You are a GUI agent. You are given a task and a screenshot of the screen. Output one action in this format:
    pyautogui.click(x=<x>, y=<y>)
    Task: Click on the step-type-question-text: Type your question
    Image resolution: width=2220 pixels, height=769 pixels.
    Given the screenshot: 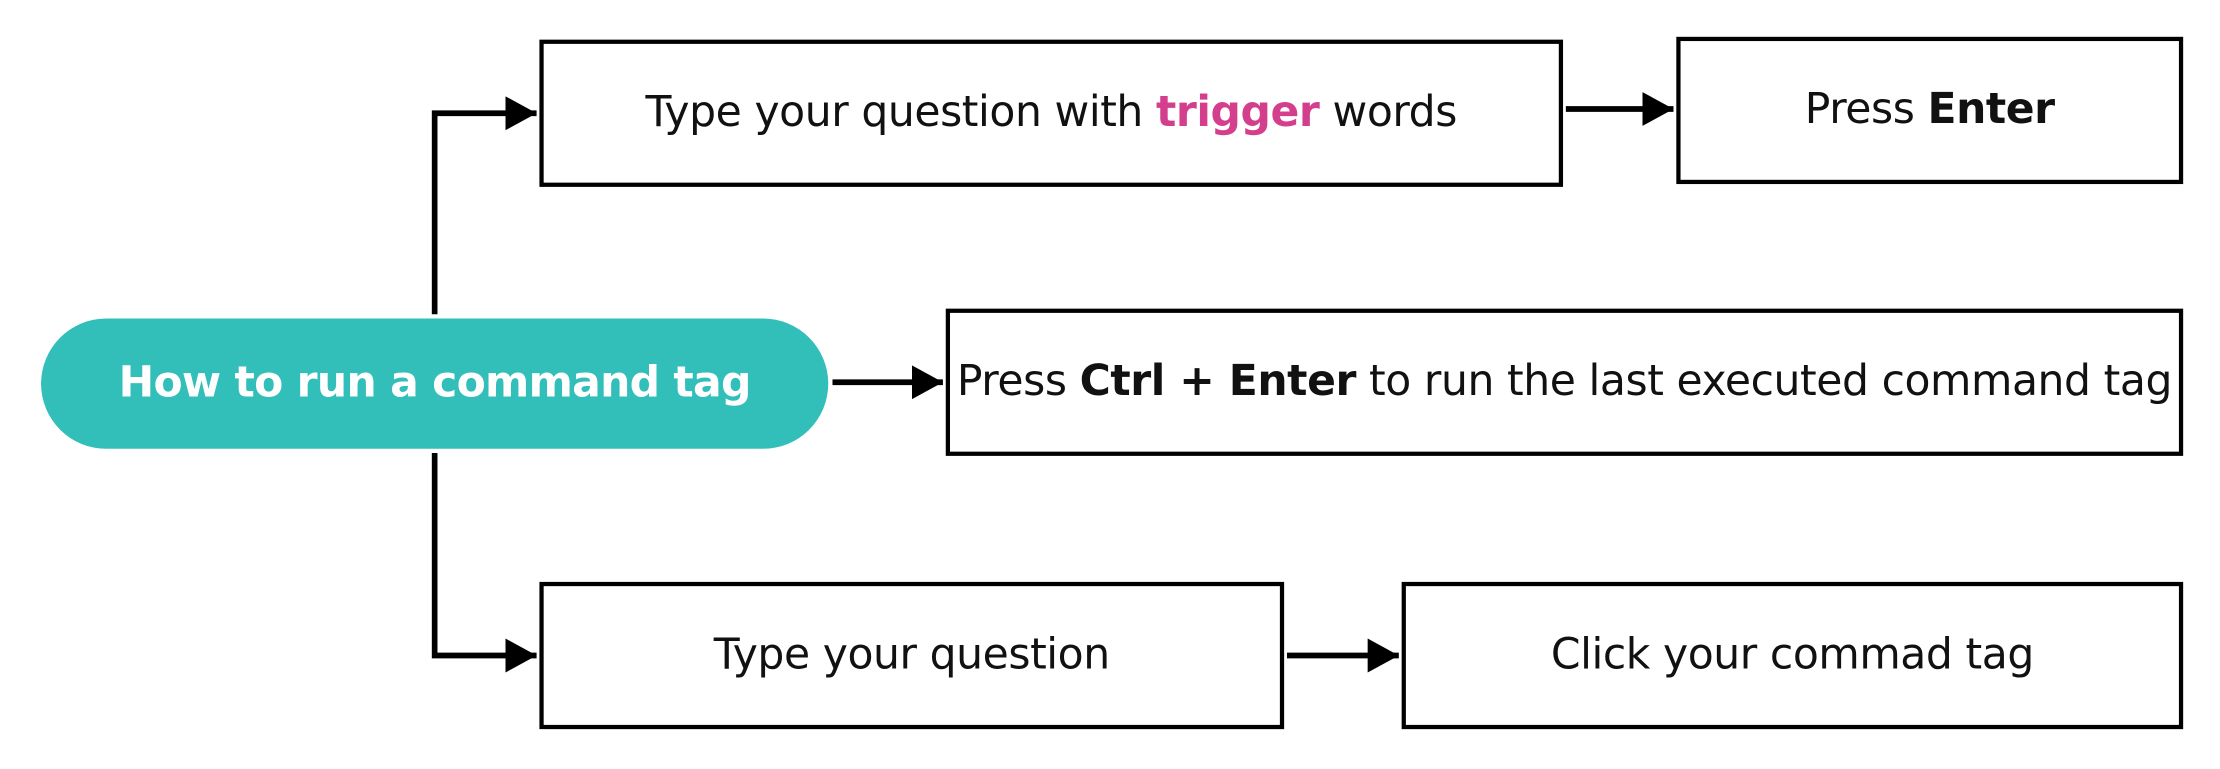 What is the action you would take?
    pyautogui.click(x=911, y=655)
    